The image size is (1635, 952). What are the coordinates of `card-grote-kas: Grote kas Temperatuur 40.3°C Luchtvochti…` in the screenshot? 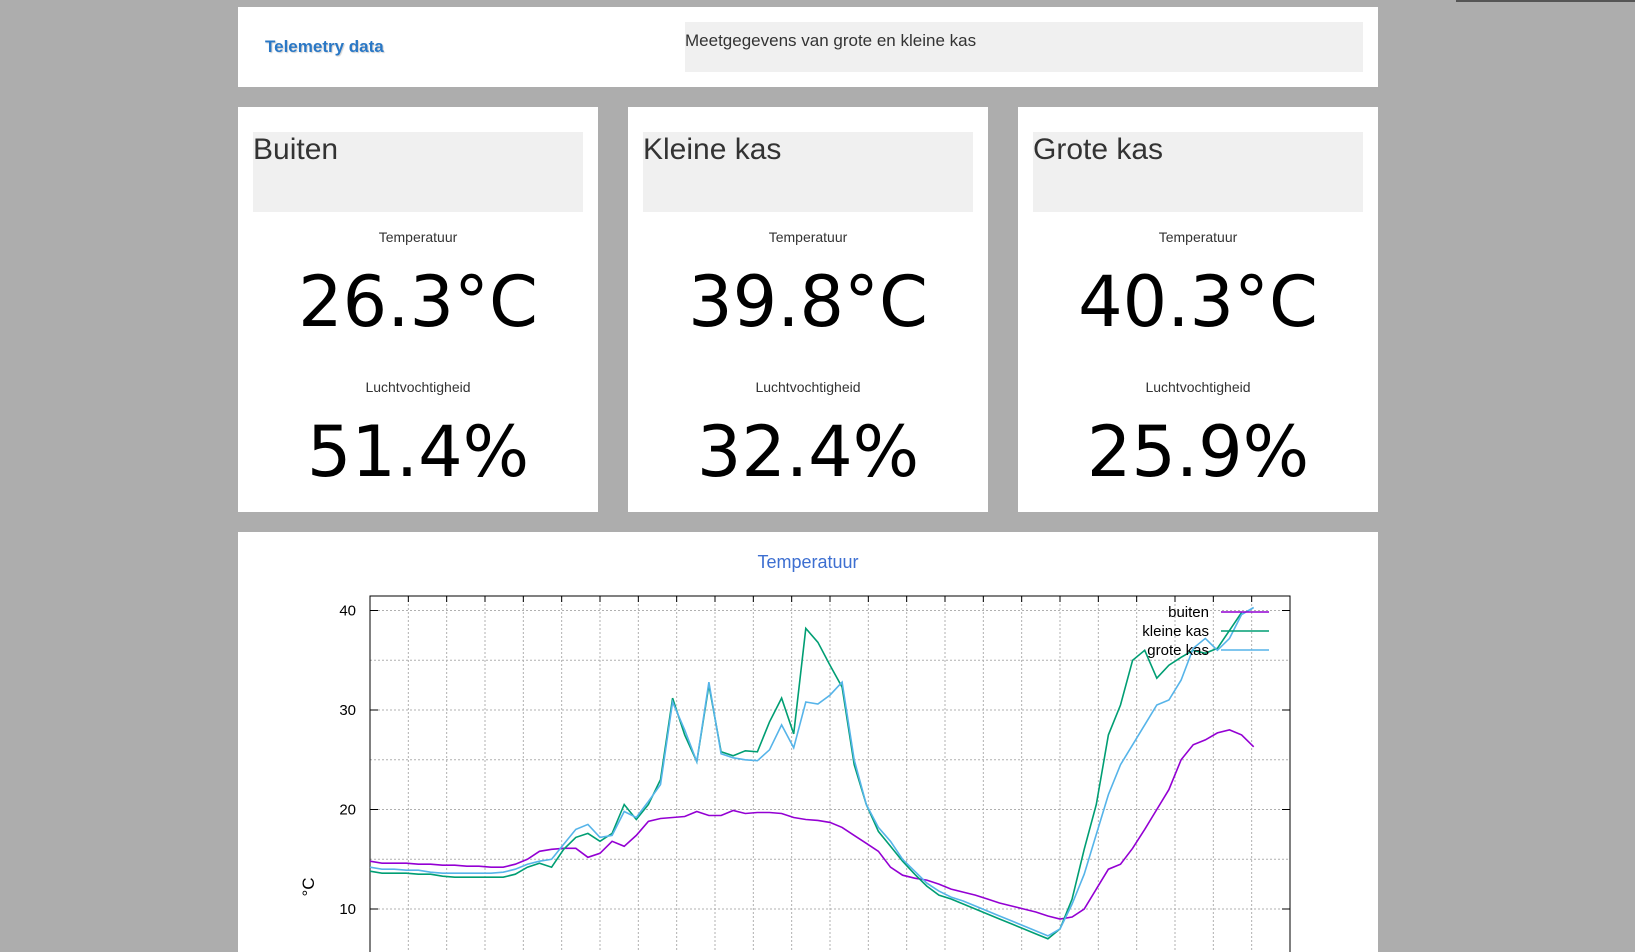 It's located at (1198, 309).